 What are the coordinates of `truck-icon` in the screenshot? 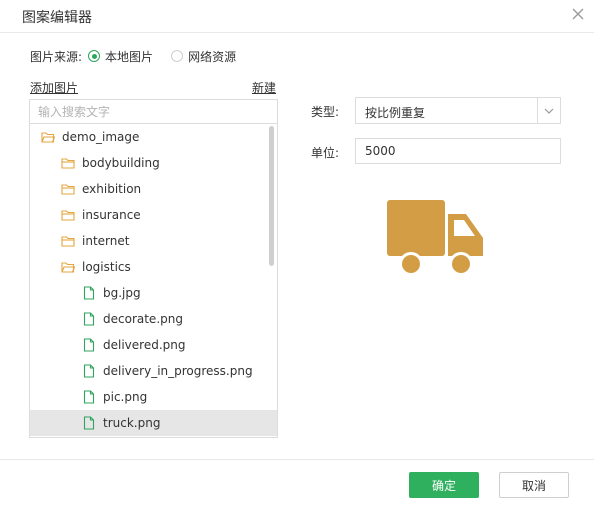 It's located at (435, 238).